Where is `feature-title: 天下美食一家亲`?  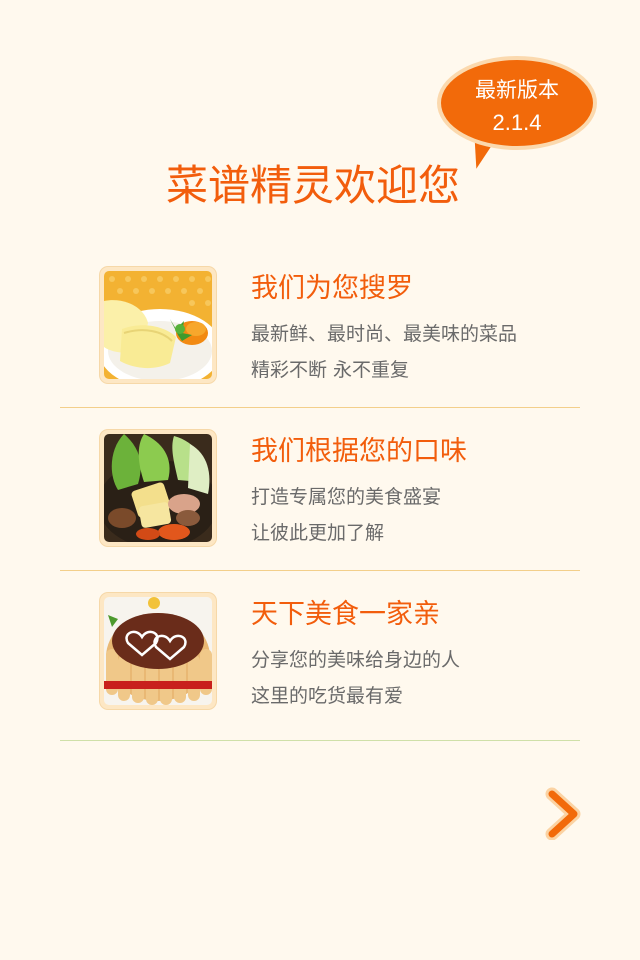 feature-title: 天下美食一家亲 is located at coordinates (345, 614).